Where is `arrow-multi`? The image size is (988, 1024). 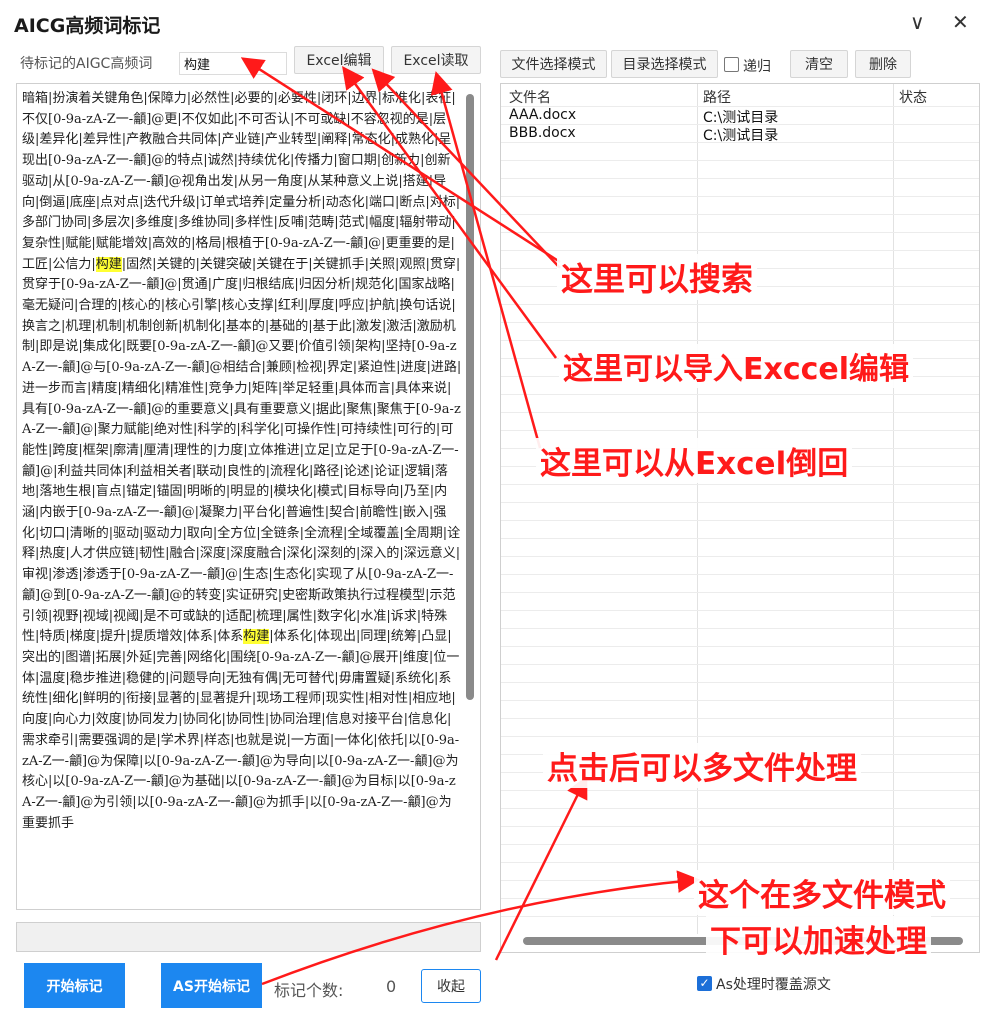
arrow-multi is located at coordinates (541, 868).